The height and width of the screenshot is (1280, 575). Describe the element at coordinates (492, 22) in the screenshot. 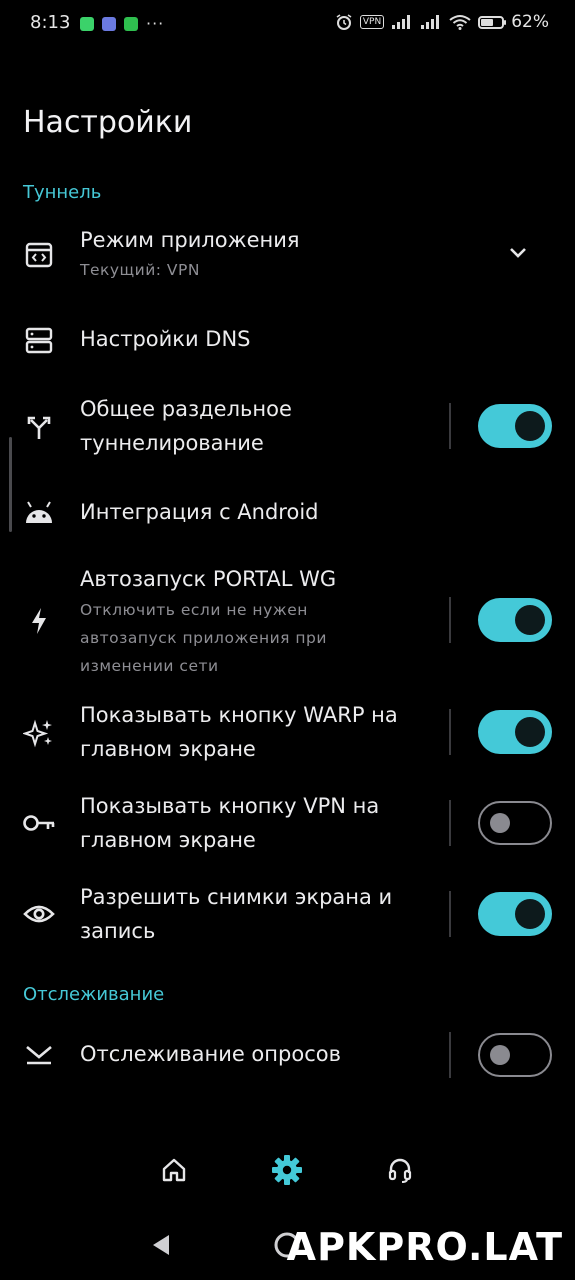

I see `battery-icon` at that location.